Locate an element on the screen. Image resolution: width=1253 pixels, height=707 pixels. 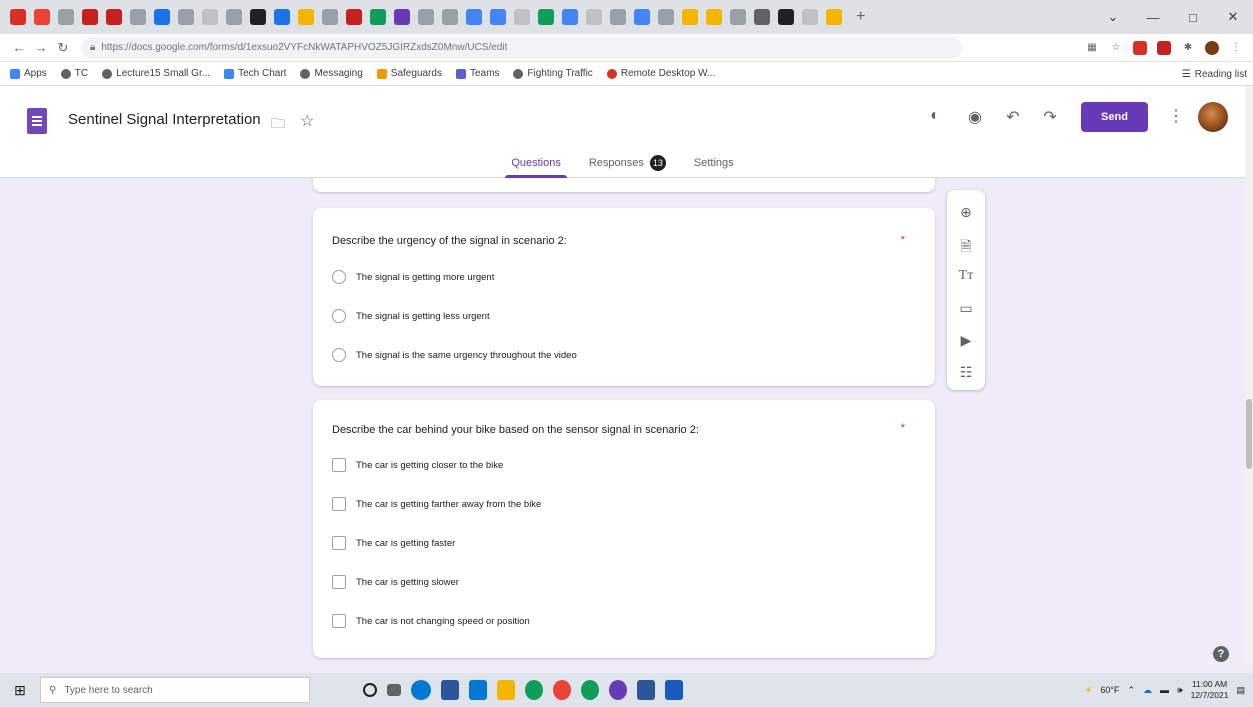
folder-icon: 🗀︎ is located at coordinates (278, 125).